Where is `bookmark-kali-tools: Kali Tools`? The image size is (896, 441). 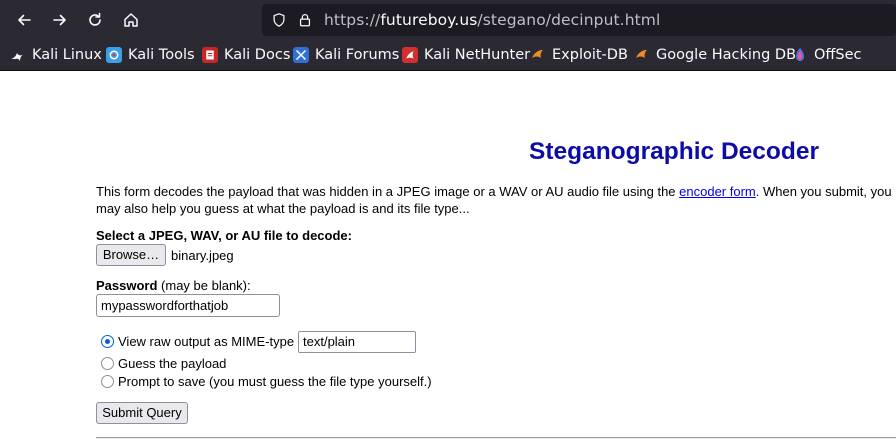 bookmark-kali-tools: Kali Tools is located at coordinates (150, 55).